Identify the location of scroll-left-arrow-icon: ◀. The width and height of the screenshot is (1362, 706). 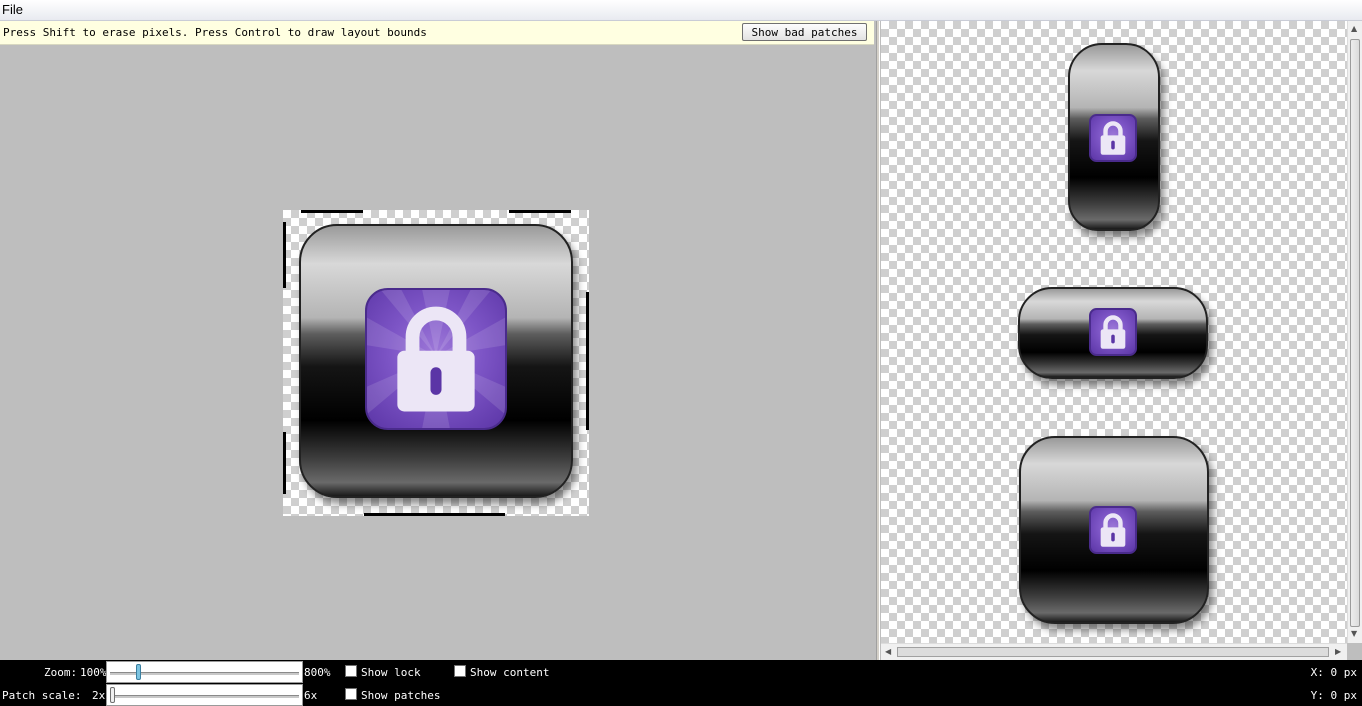
(888, 651).